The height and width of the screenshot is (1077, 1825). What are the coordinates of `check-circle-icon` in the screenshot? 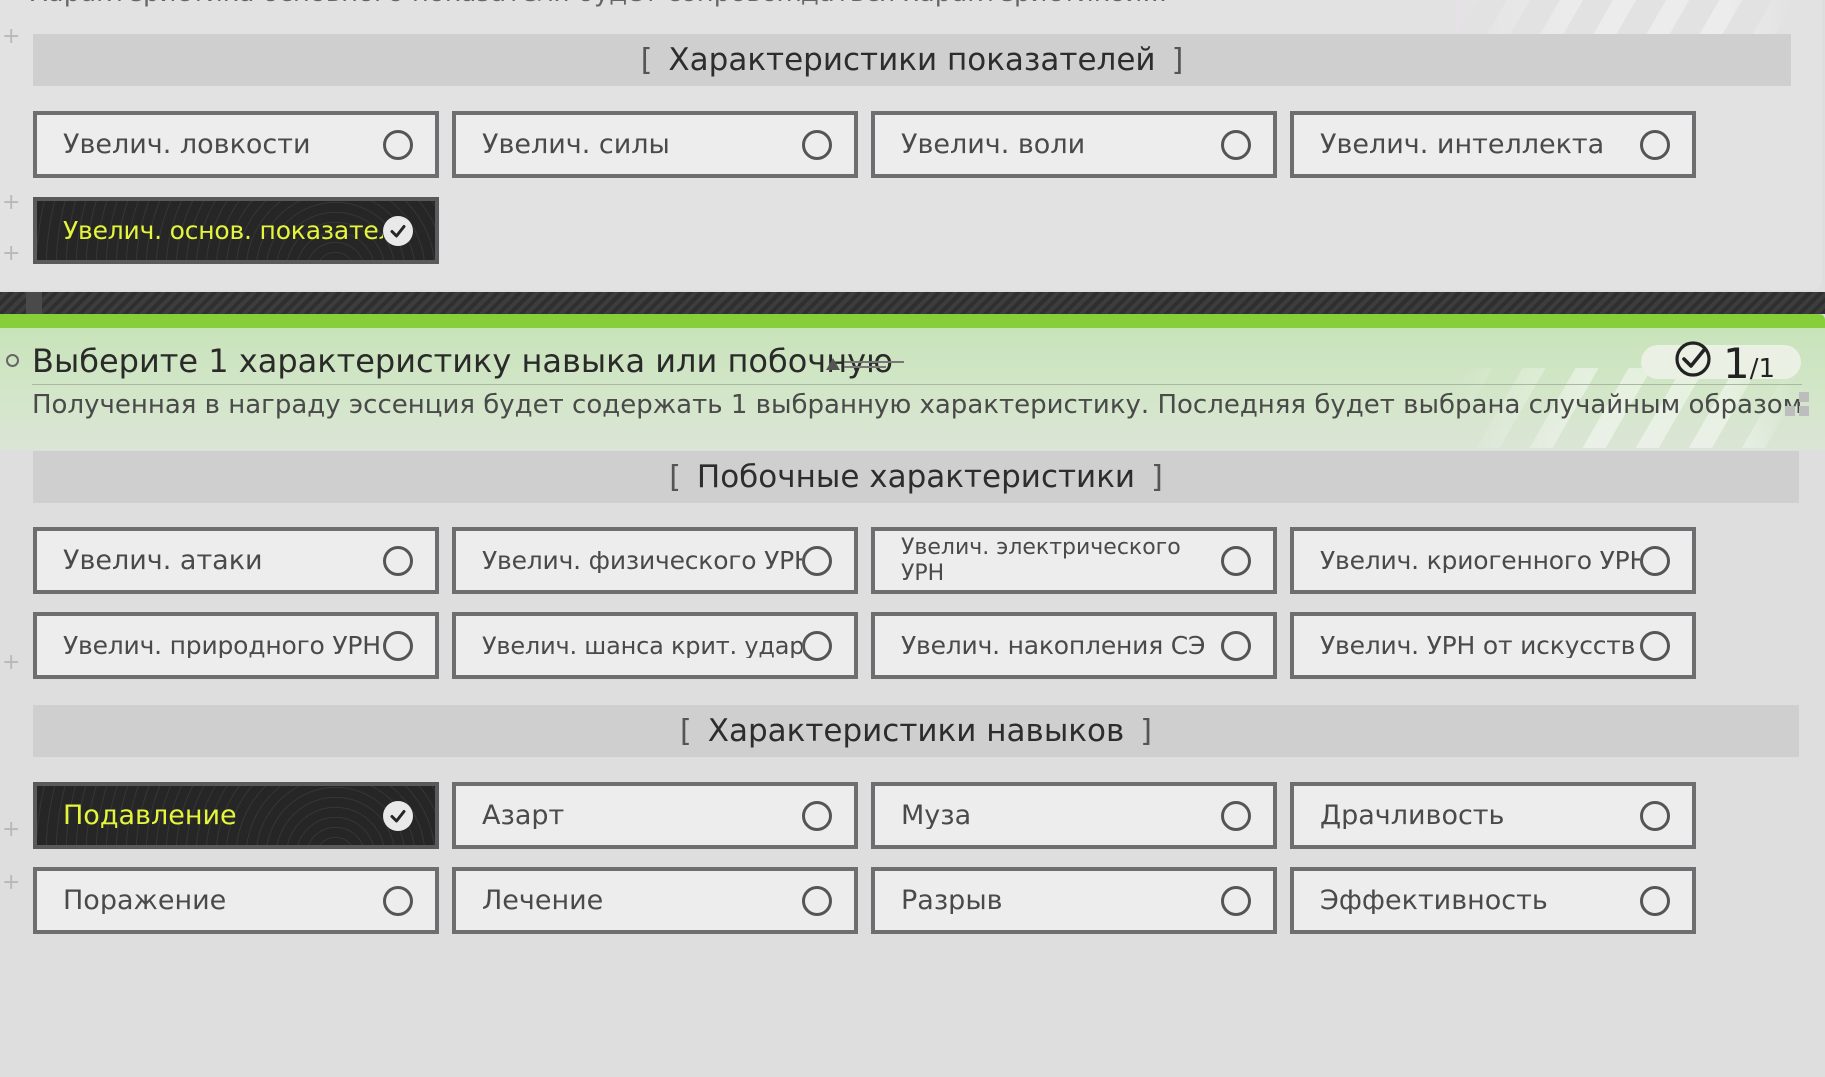 It's located at (1693, 361).